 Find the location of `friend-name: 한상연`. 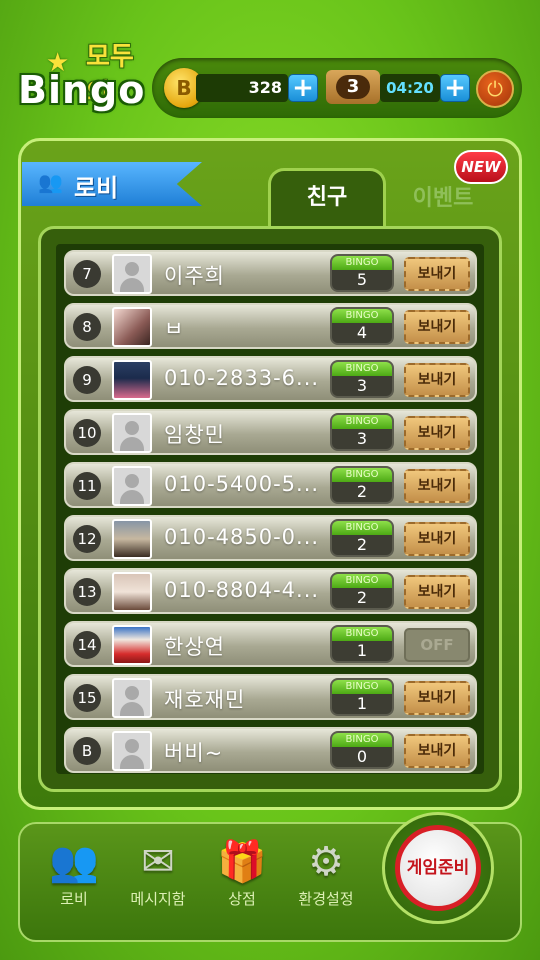

friend-name: 한상연 is located at coordinates (194, 647).